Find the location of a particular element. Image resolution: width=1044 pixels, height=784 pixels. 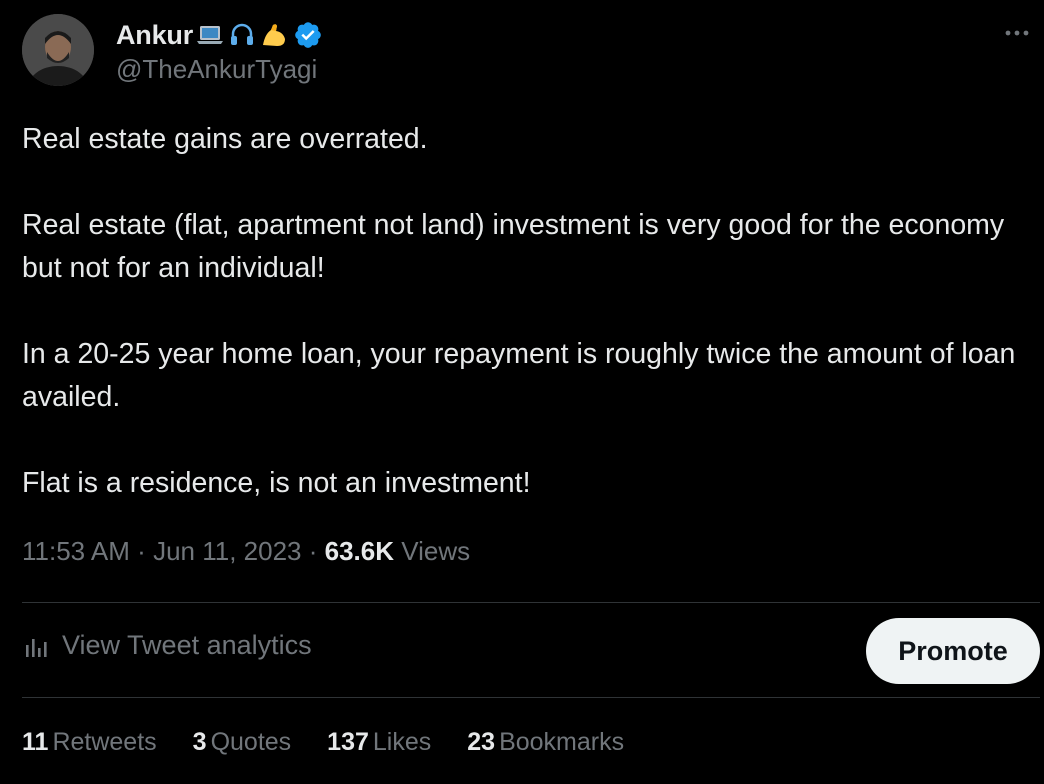

views-label: Views is located at coordinates (436, 551).